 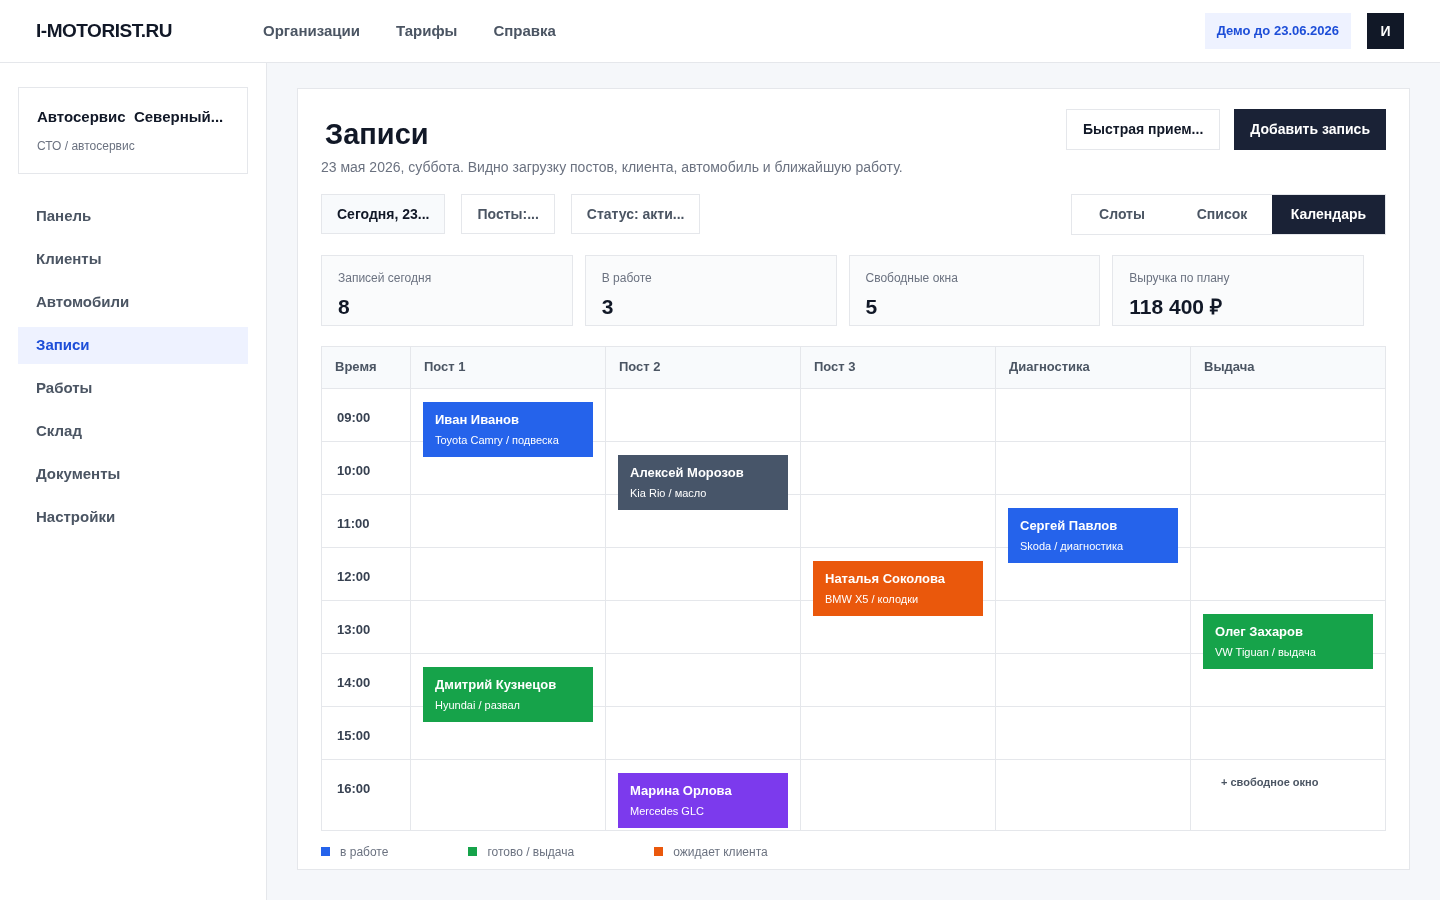 I want to click on client-name: Иван Иванов, so click(x=478, y=419).